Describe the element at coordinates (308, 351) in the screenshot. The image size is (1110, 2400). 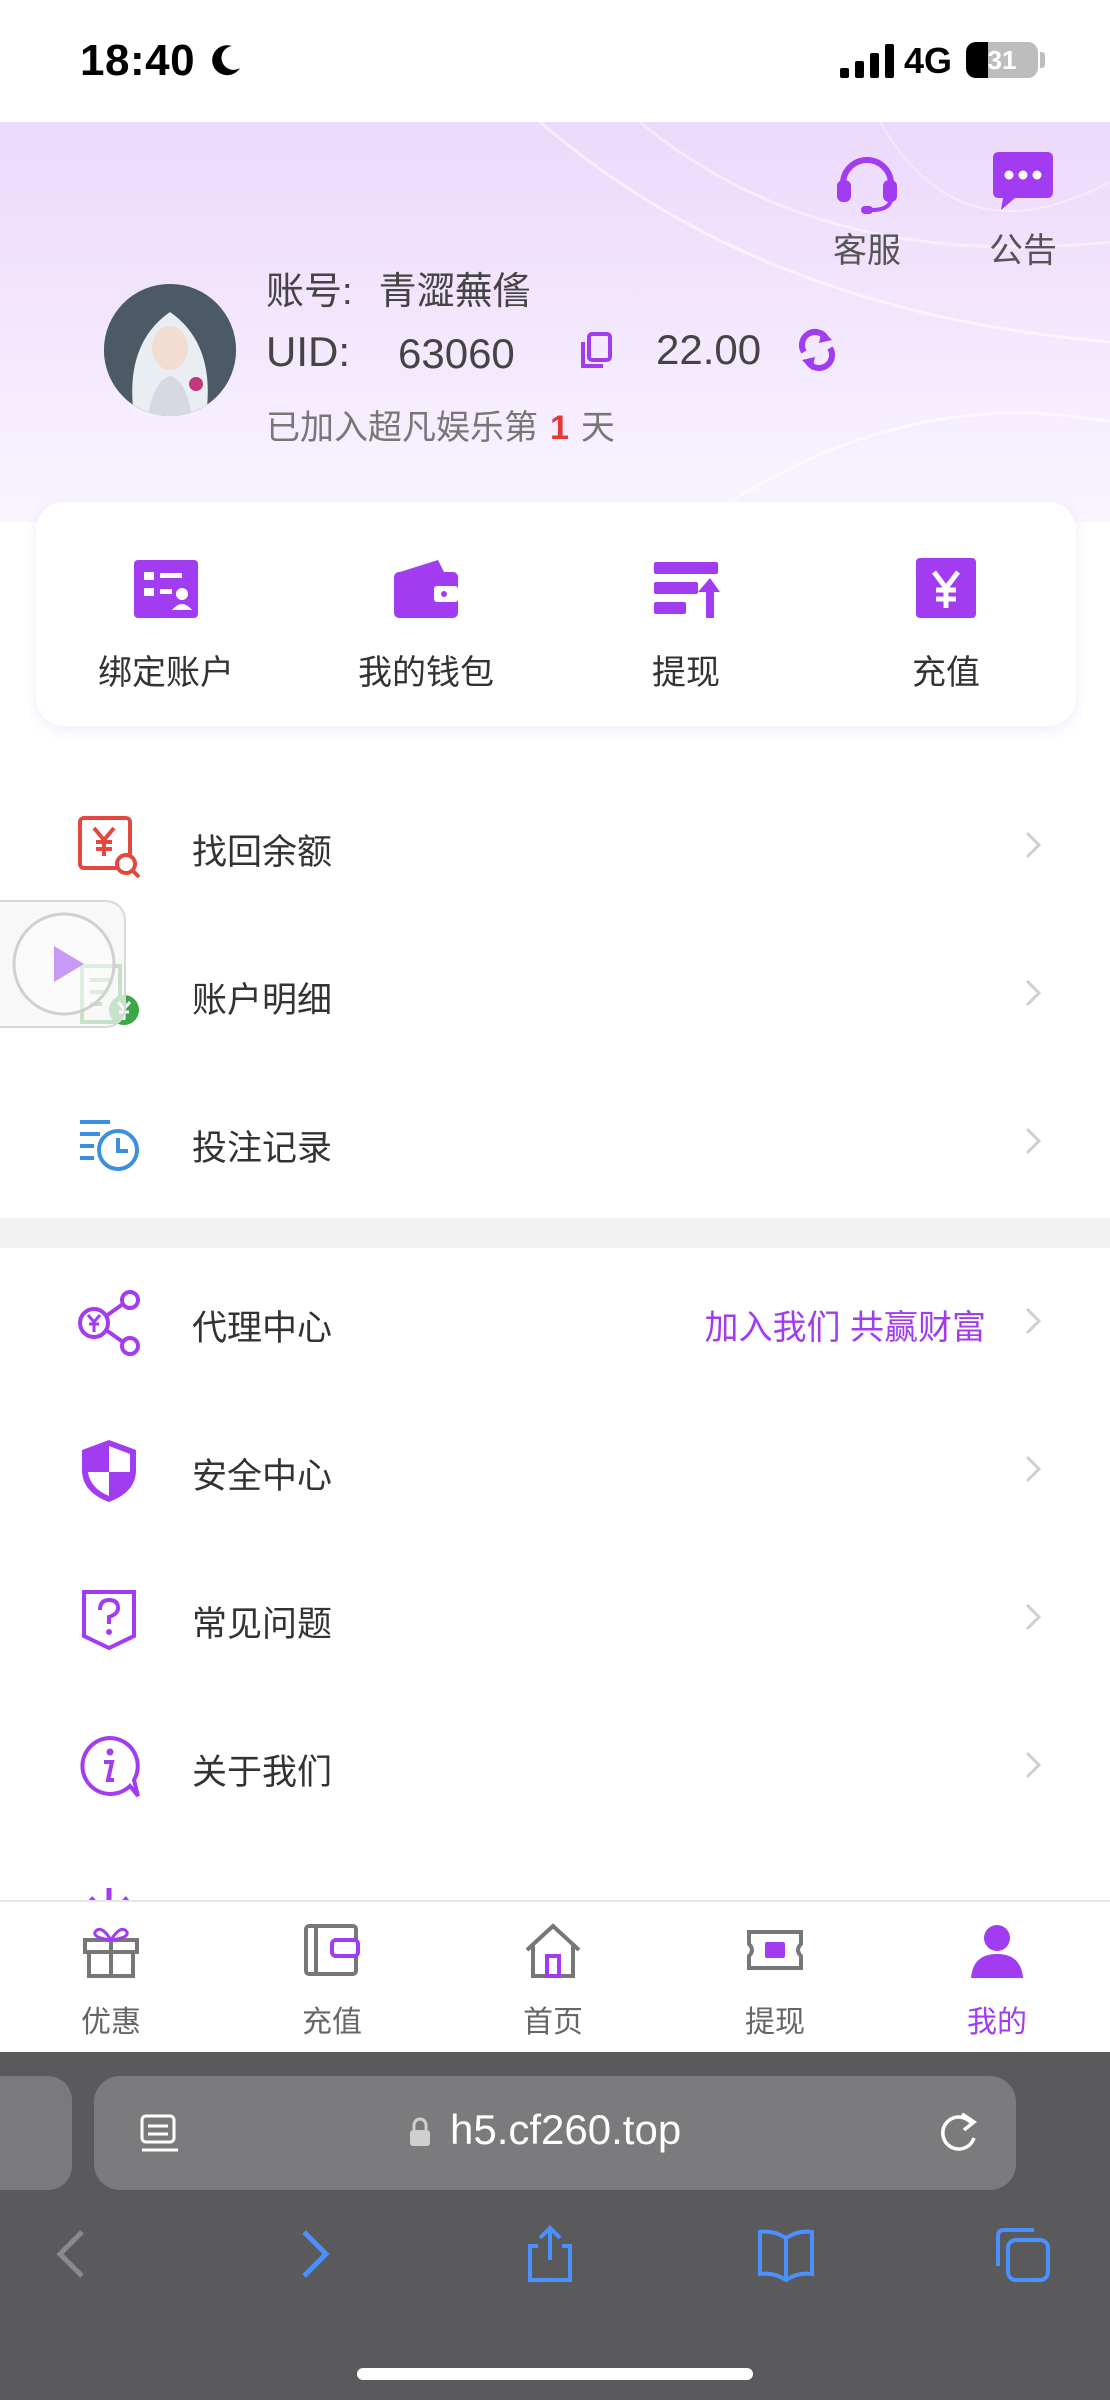
I see `uid-label: UID:` at that location.